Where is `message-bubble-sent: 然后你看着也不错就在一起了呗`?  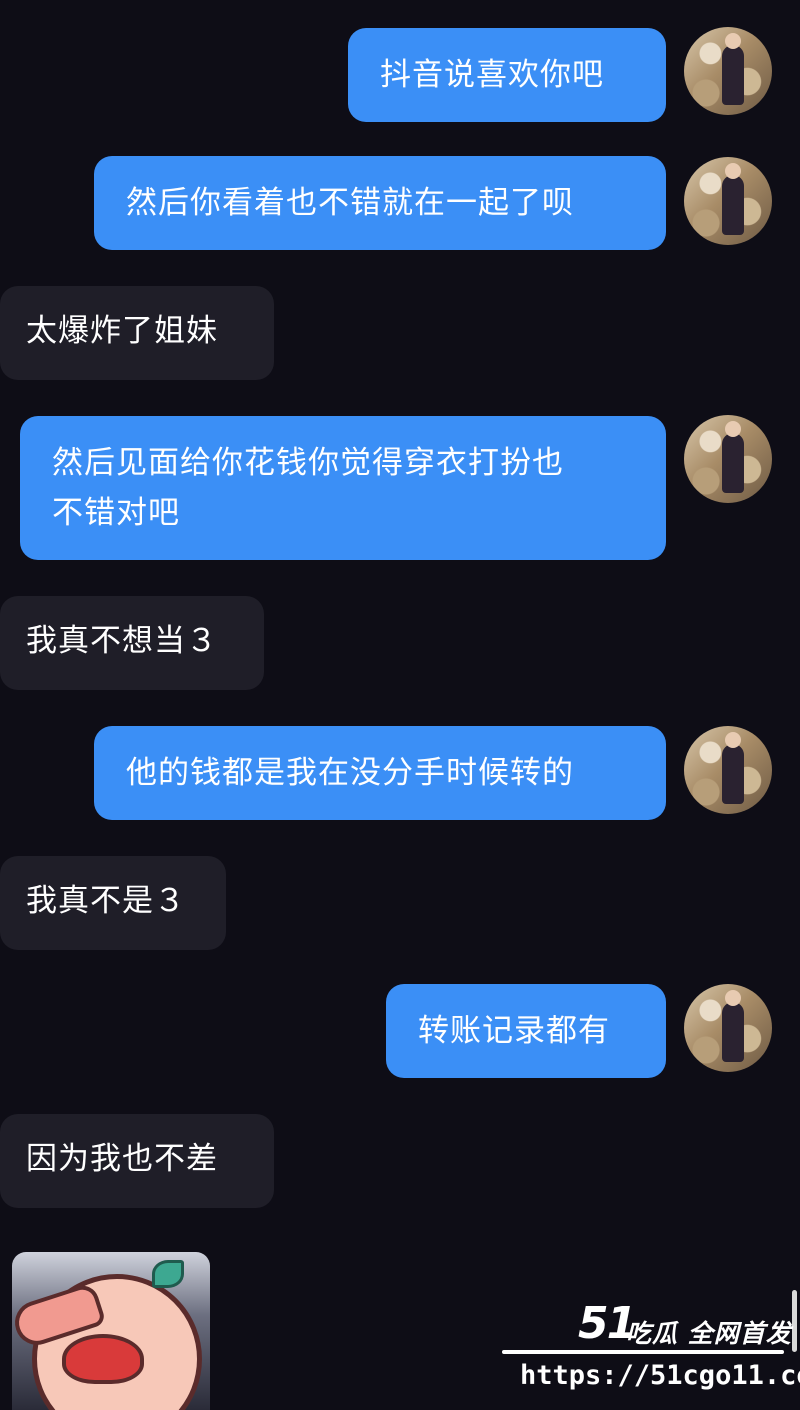 message-bubble-sent: 然后你看着也不错就在一起了呗 is located at coordinates (380, 203).